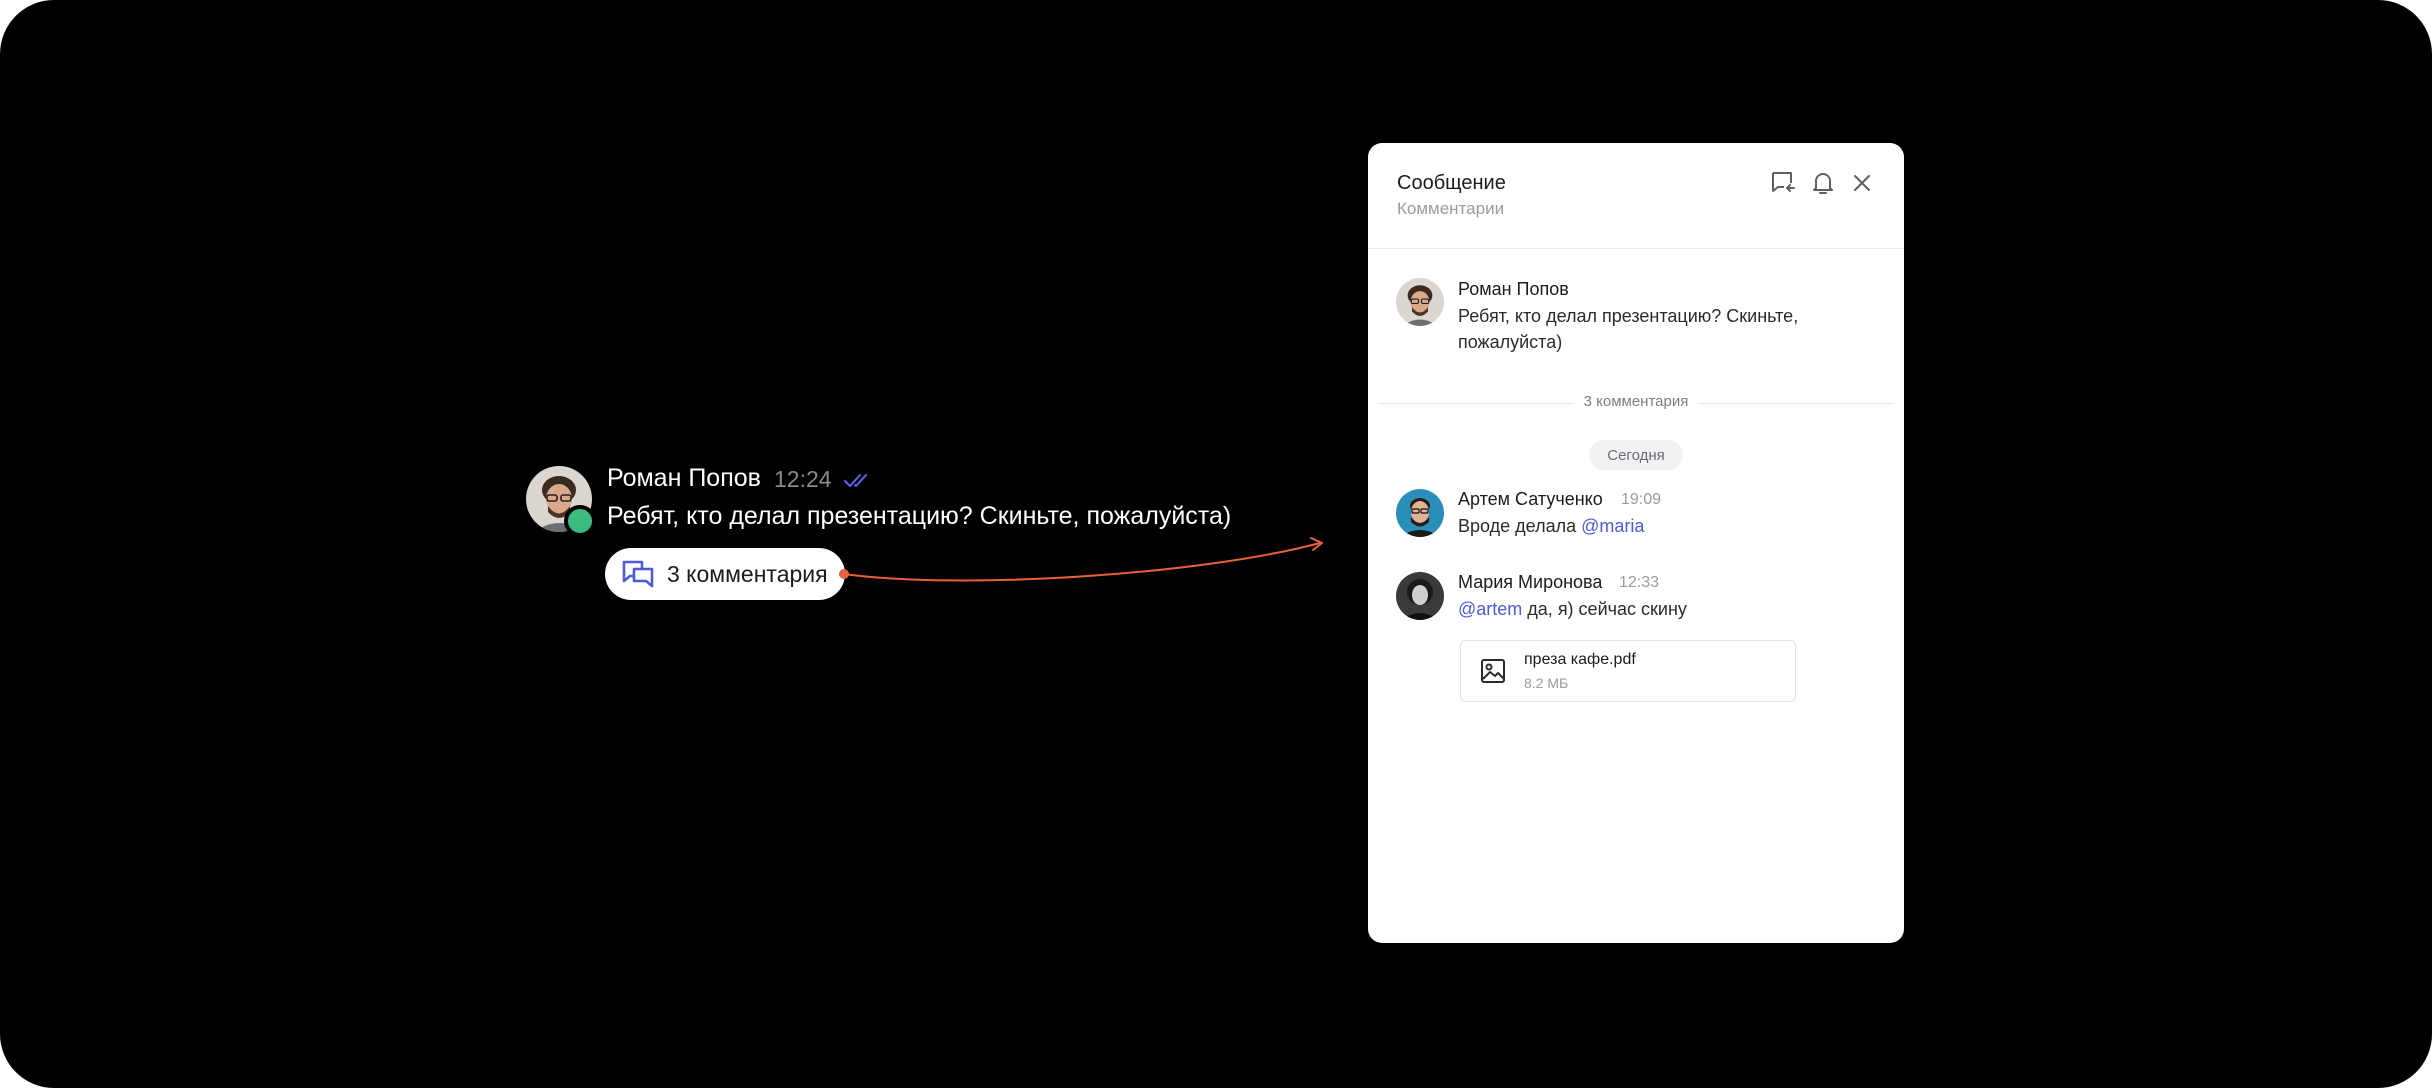  What do you see at coordinates (1636, 248) in the screenshot?
I see `header-divider` at bounding box center [1636, 248].